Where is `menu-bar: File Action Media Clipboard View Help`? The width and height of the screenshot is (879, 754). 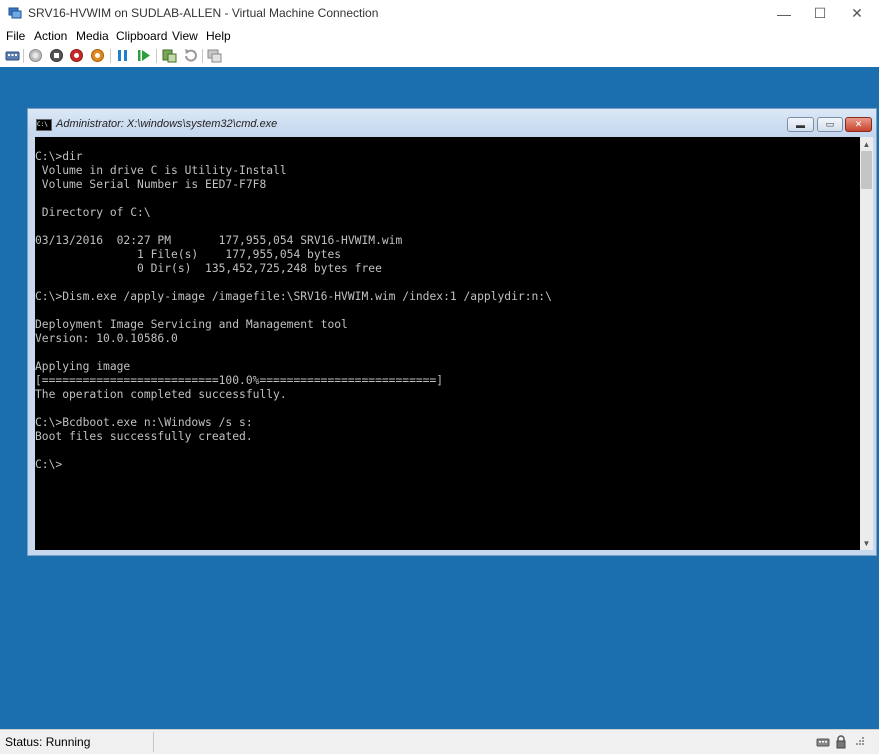 menu-bar: File Action Media Clipboard View Help is located at coordinates (439, 36).